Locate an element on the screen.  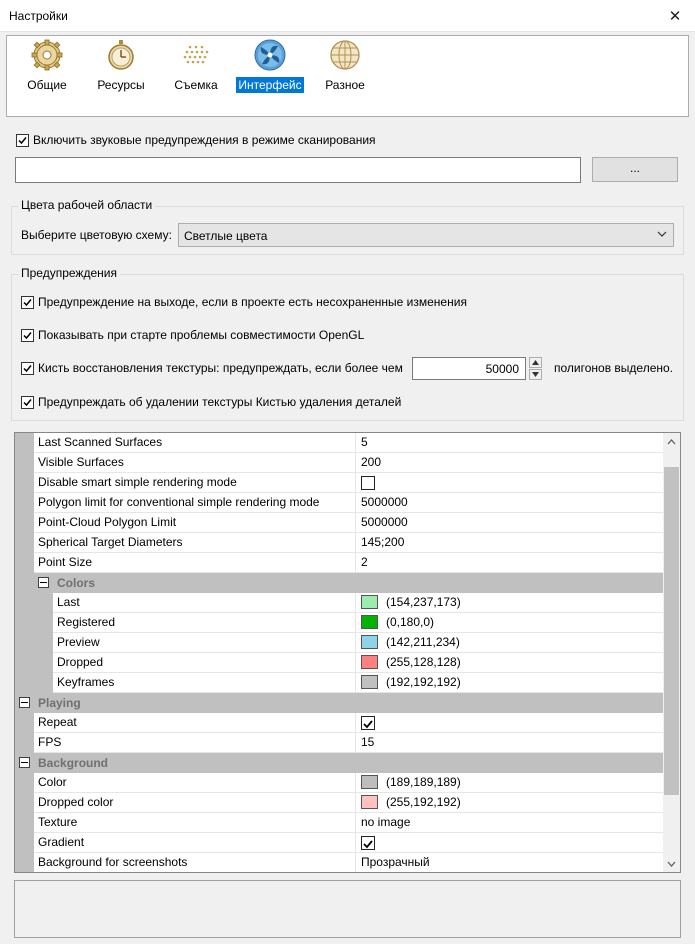
grid-property-row: Color (189,189,189) is located at coordinates (339, 783).